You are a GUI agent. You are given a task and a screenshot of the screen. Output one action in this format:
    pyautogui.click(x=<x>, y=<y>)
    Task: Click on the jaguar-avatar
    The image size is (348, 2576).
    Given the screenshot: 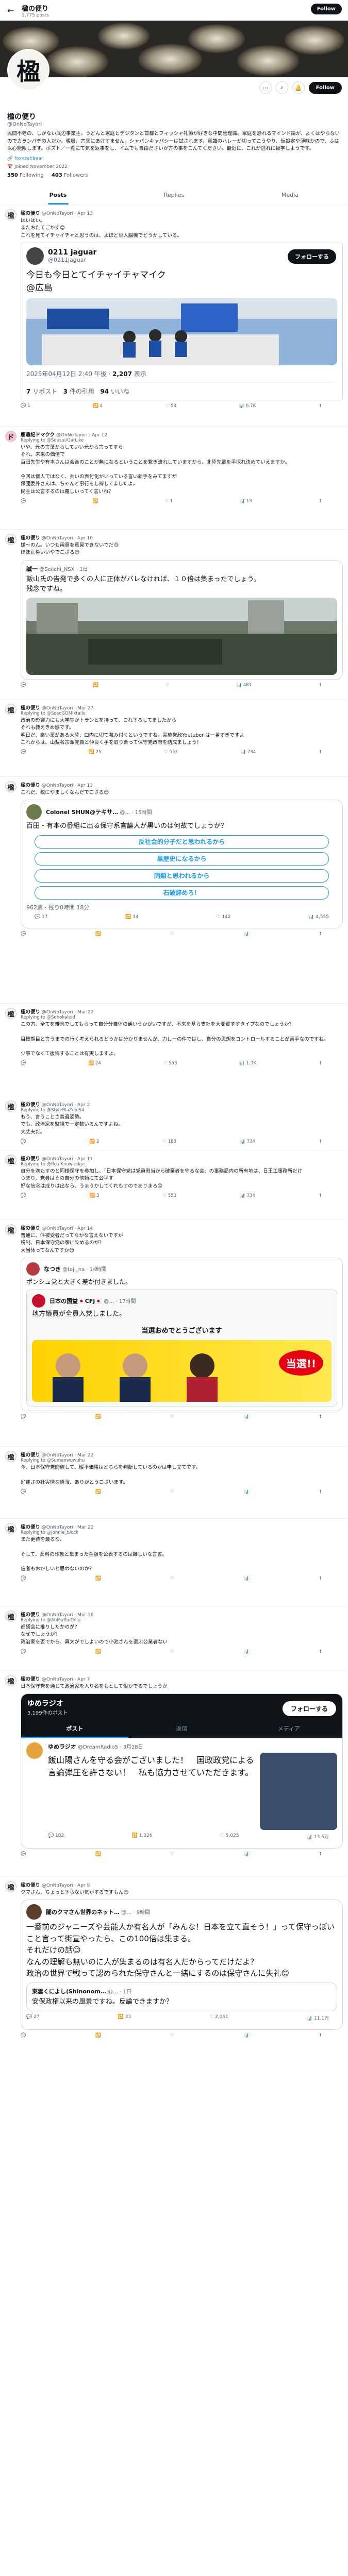 What is the action you would take?
    pyautogui.click(x=35, y=256)
    